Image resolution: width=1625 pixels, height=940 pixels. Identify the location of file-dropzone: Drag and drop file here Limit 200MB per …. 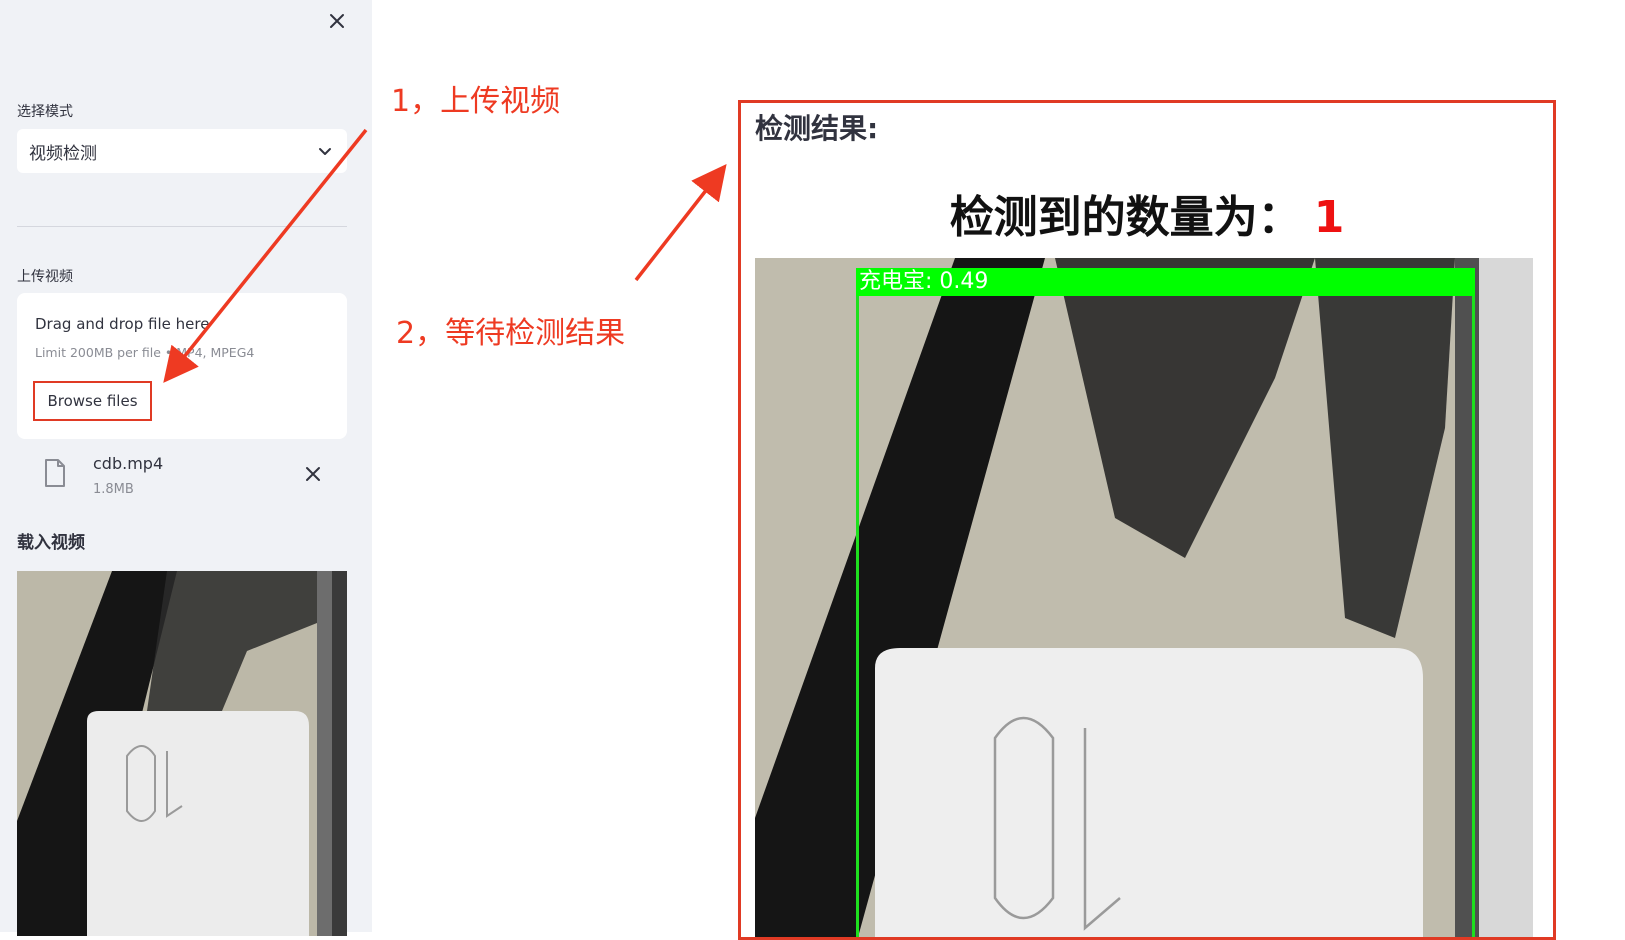
(182, 366).